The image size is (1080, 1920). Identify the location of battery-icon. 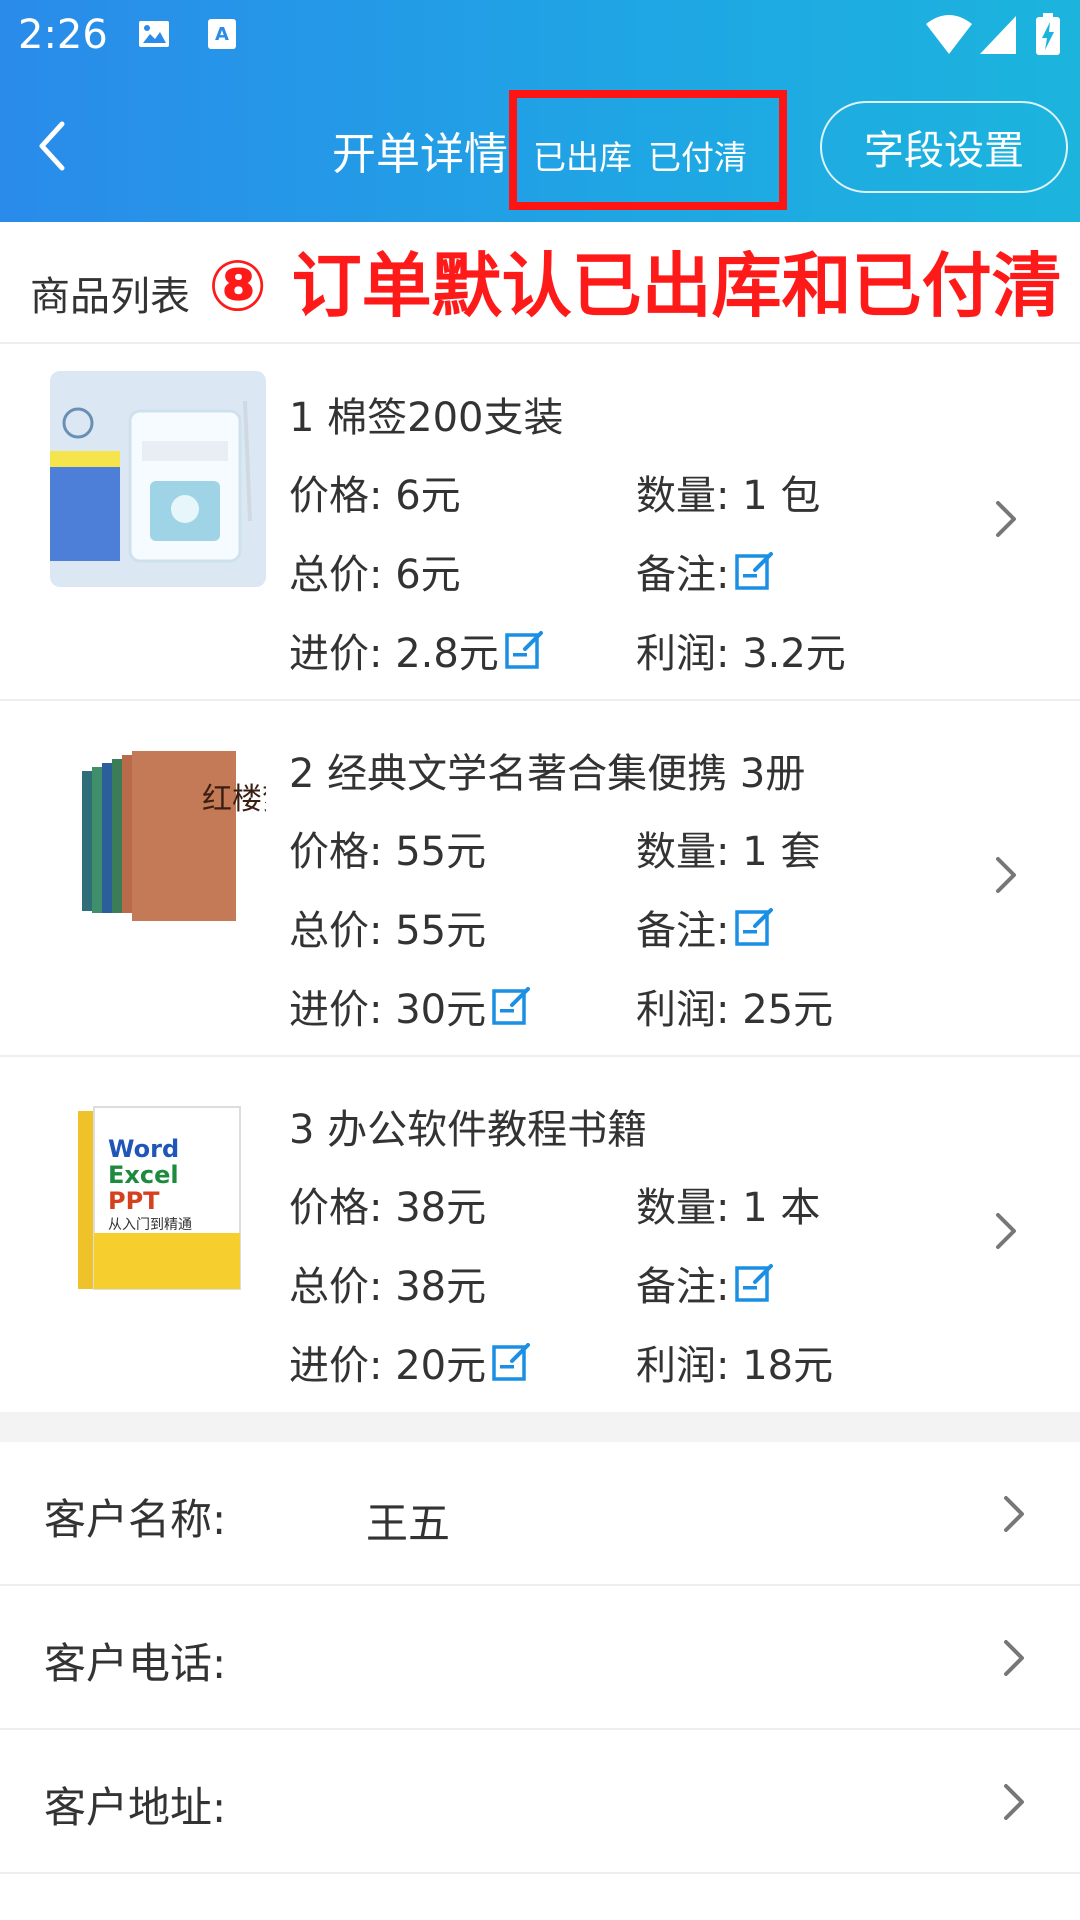
(1048, 34).